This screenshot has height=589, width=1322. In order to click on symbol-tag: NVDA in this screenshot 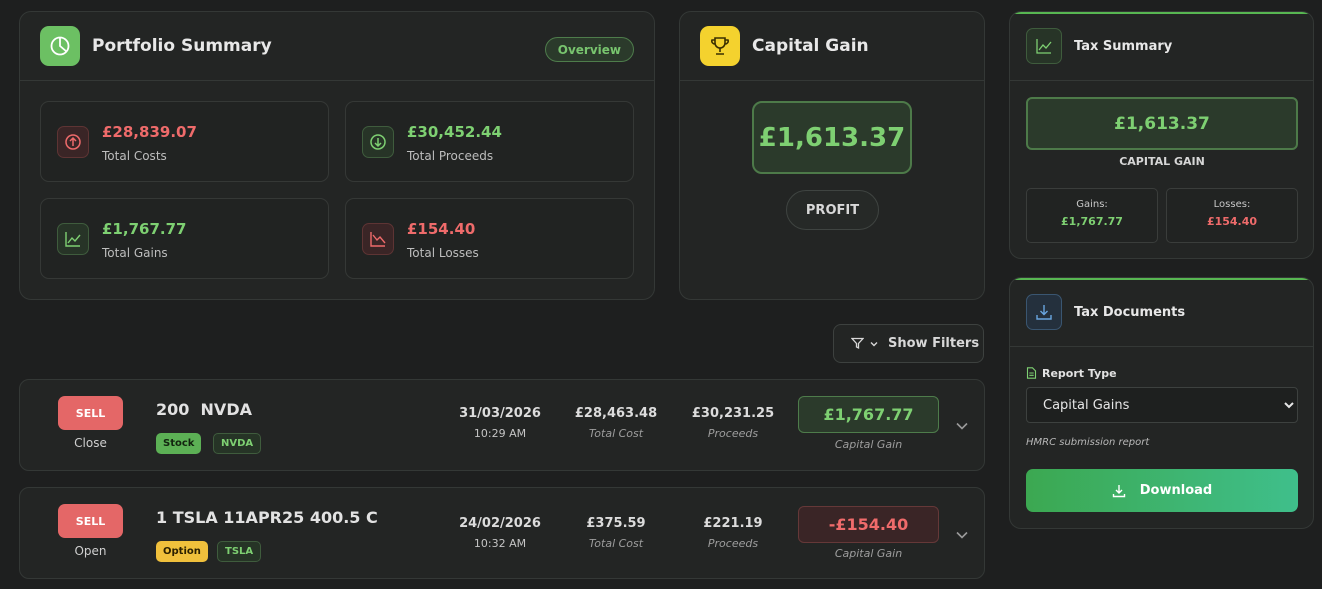, I will do `click(237, 443)`.